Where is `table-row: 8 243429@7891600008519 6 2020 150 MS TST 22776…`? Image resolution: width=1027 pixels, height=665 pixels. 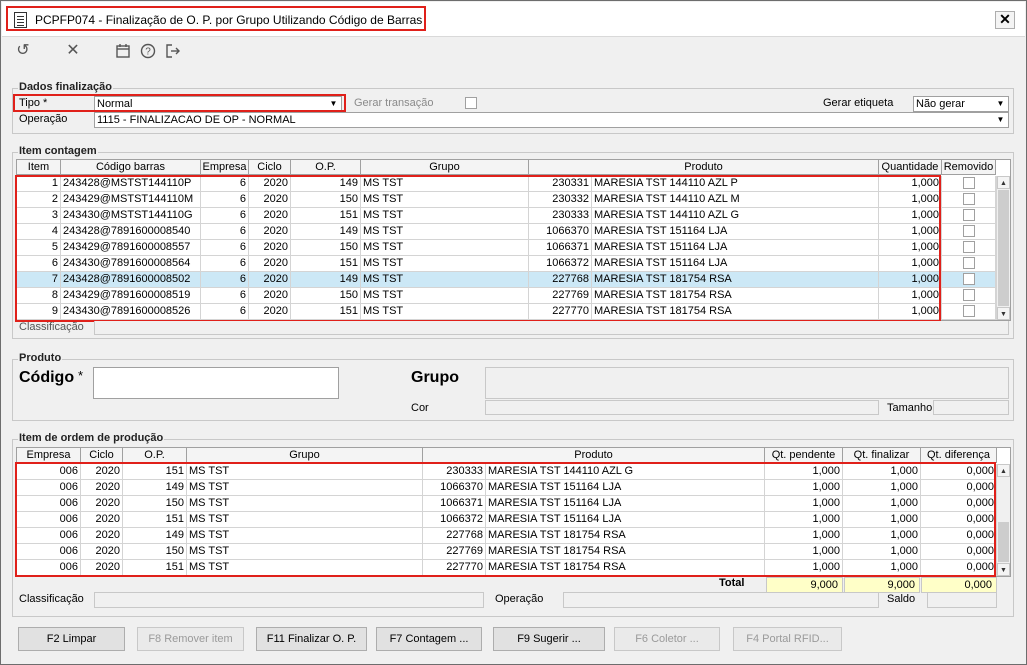 table-row: 8 243429@7891600008519 6 2020 150 MS TST 22776… is located at coordinates (507, 296).